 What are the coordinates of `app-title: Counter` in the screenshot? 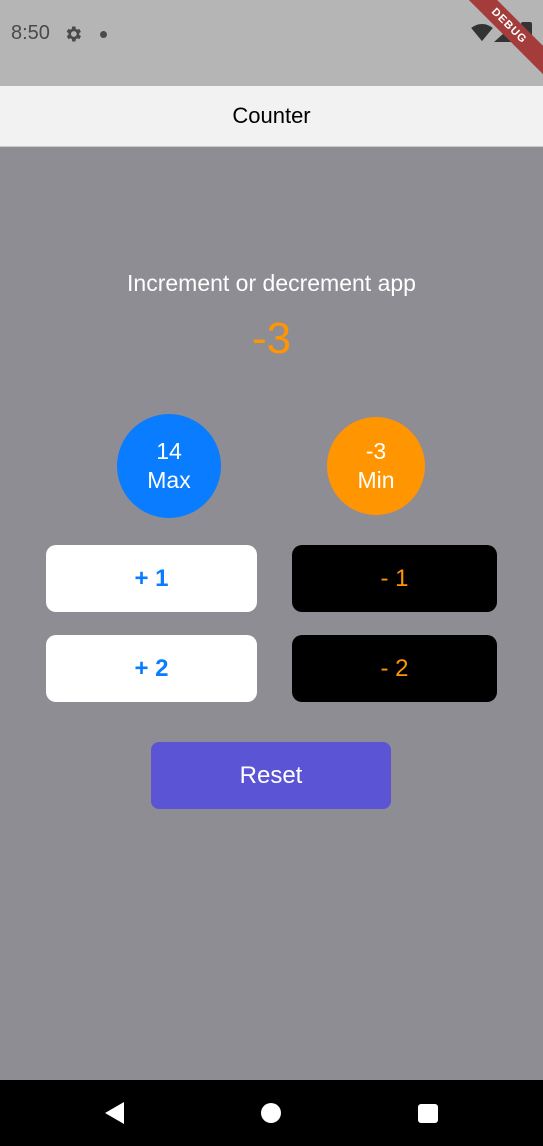 It's located at (271, 115).